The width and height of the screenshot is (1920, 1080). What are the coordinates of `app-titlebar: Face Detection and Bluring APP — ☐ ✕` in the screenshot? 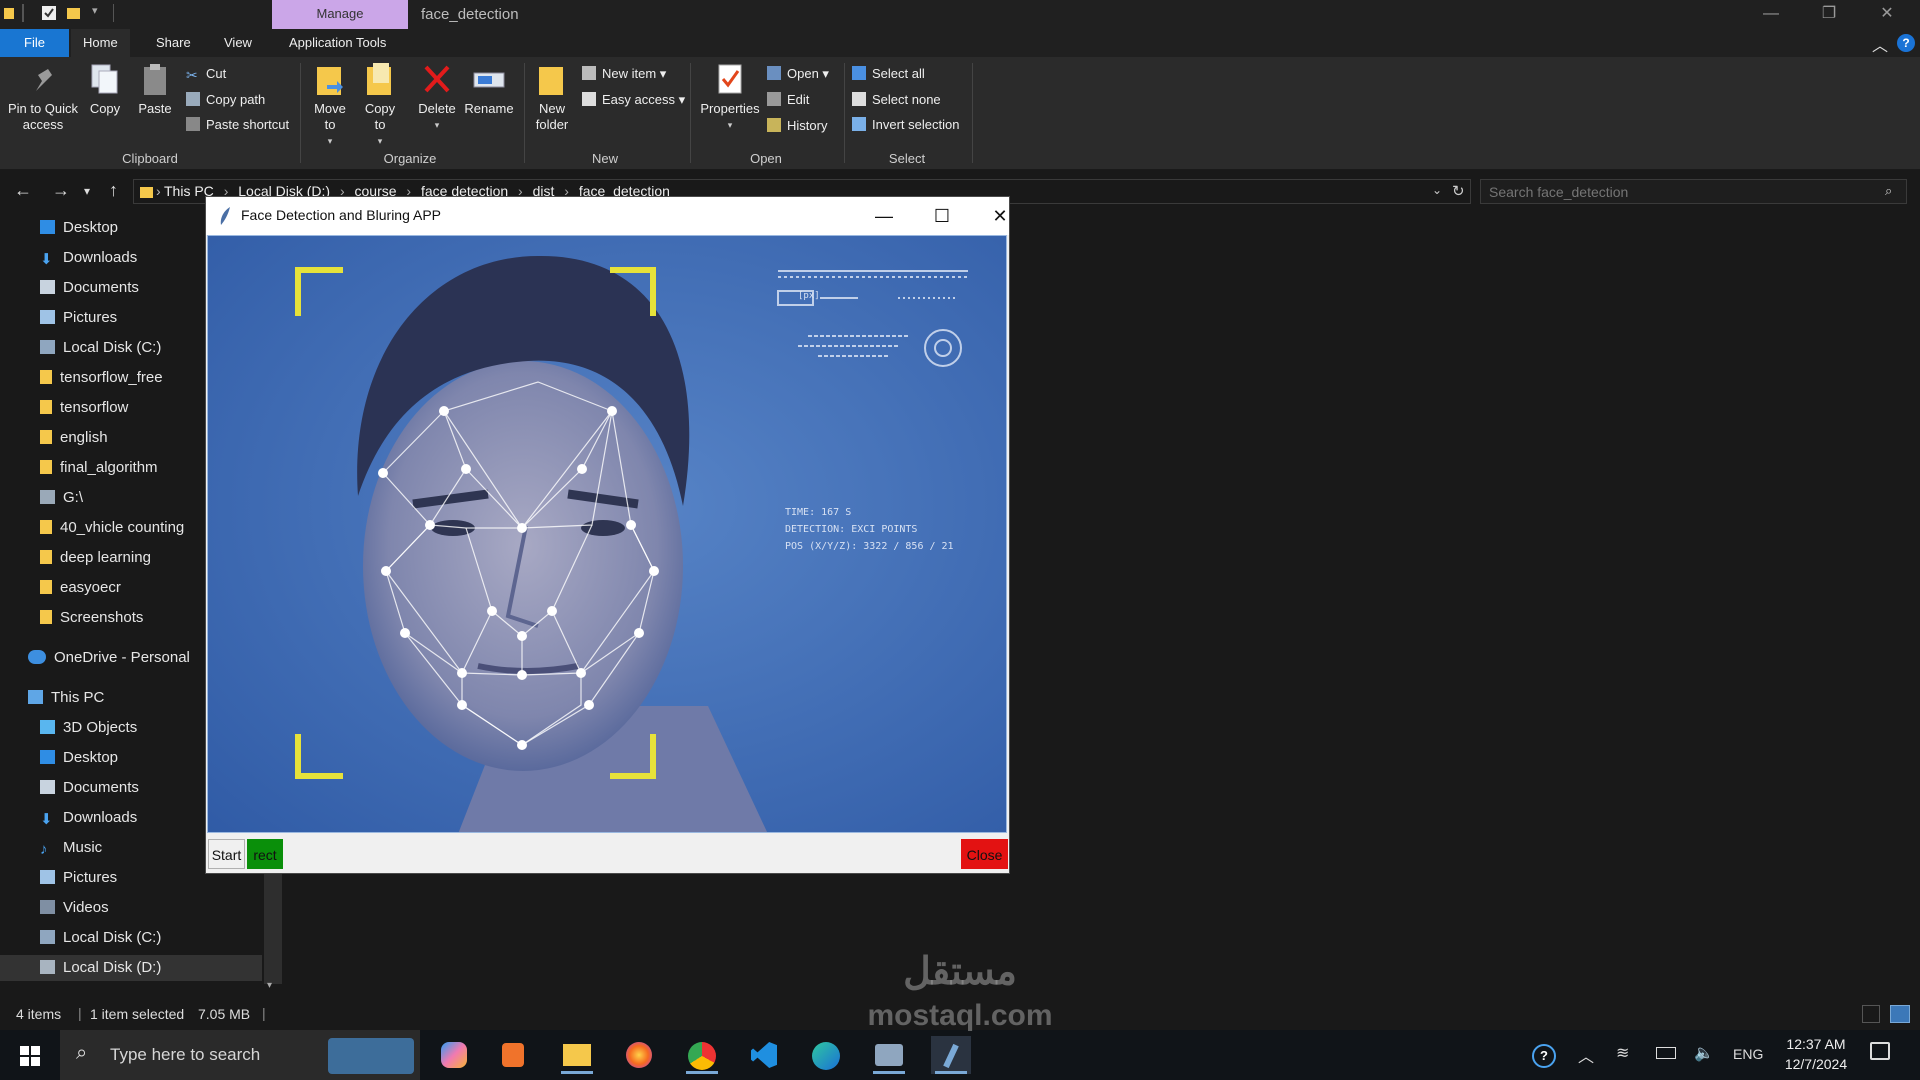 It's located at (607, 216).